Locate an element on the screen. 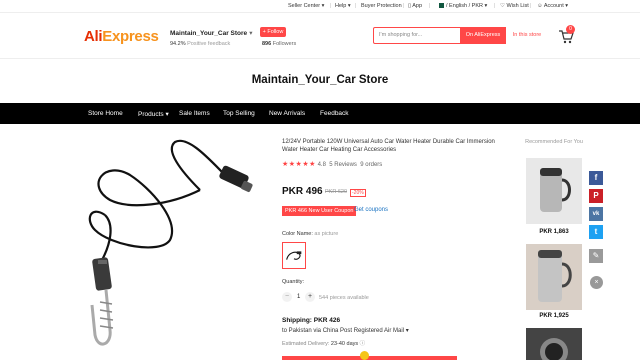 The height and width of the screenshot is (360, 640). quantity-decrease-button: − is located at coordinates (287, 297).